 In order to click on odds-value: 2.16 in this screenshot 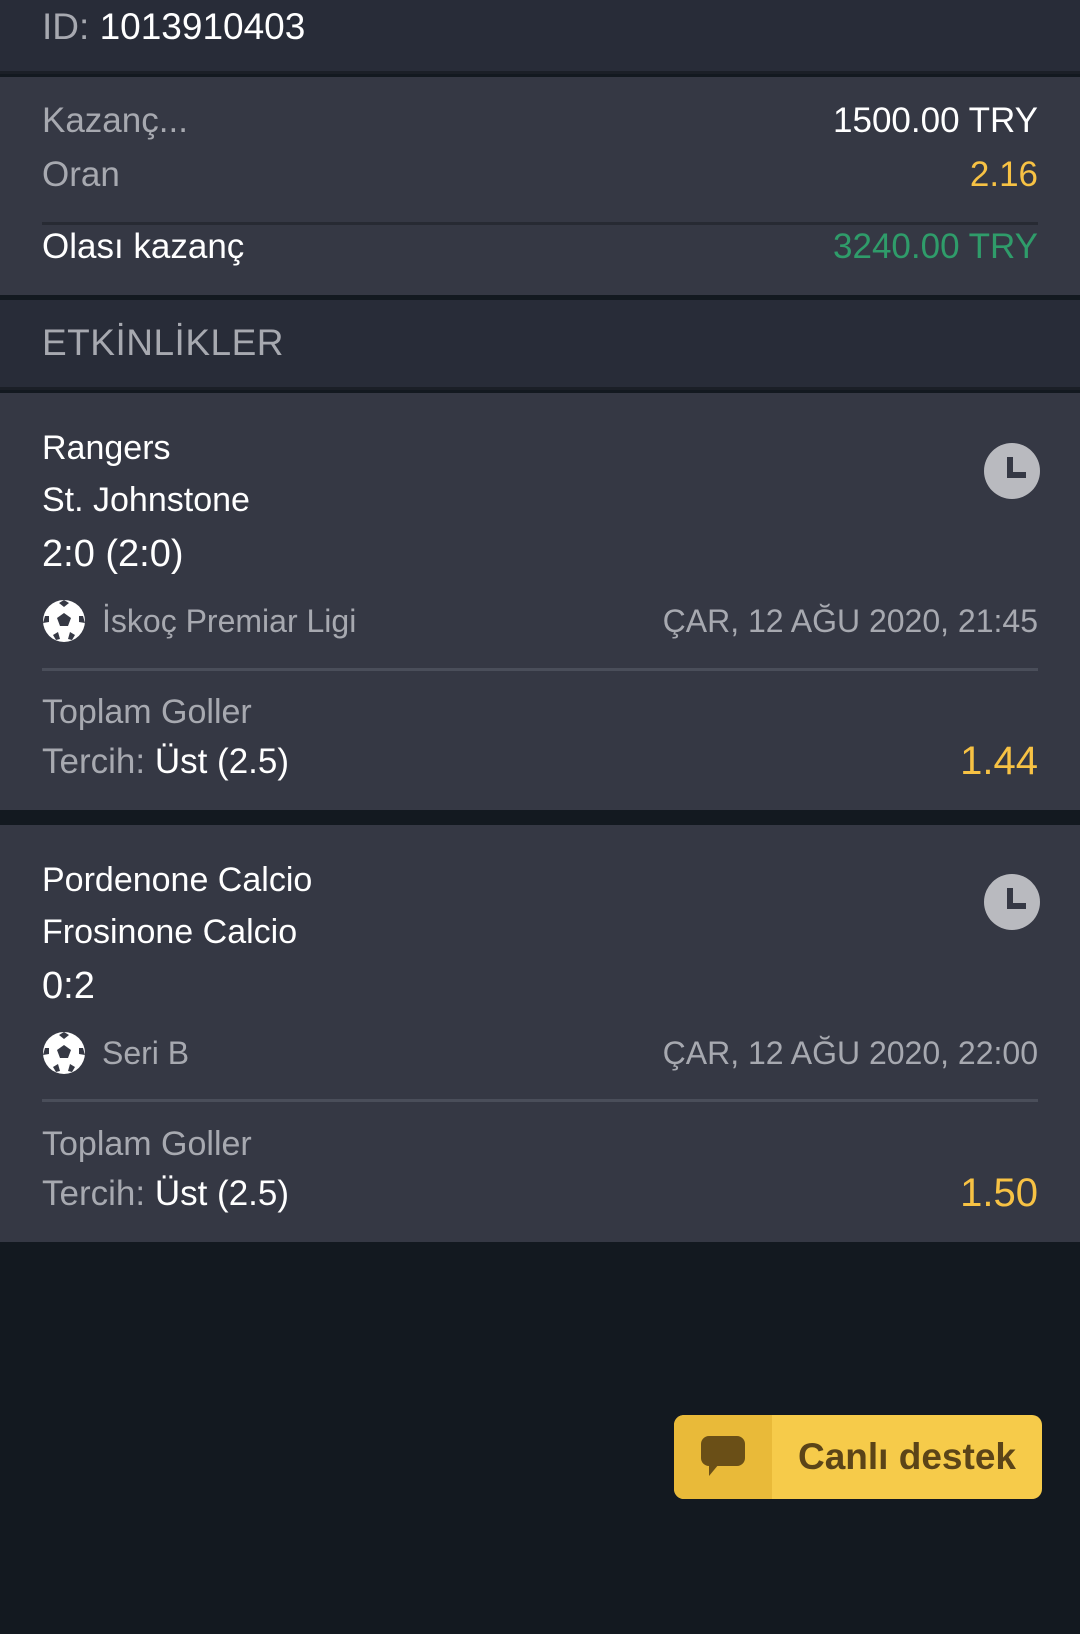, I will do `click(1003, 174)`.